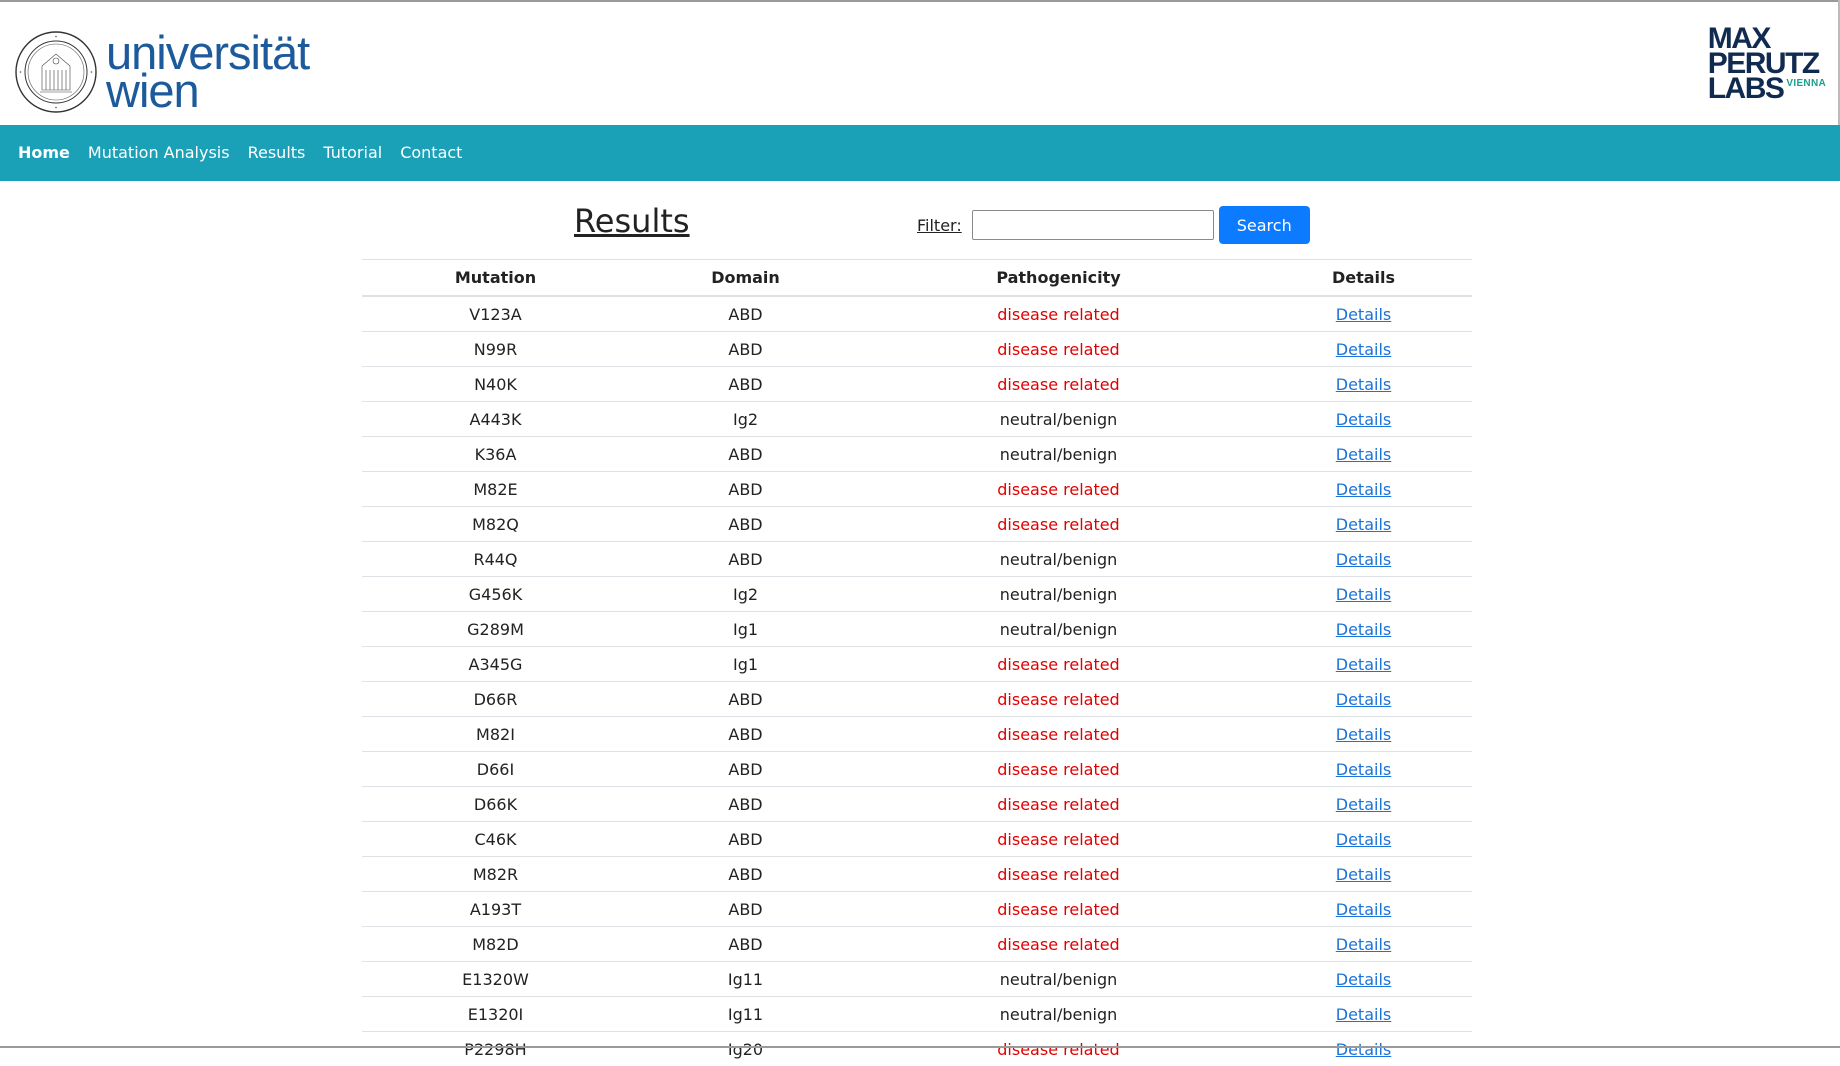  Describe the element at coordinates (917, 349) in the screenshot. I see `table-row: N99RABDdisease relatedDetails` at that location.